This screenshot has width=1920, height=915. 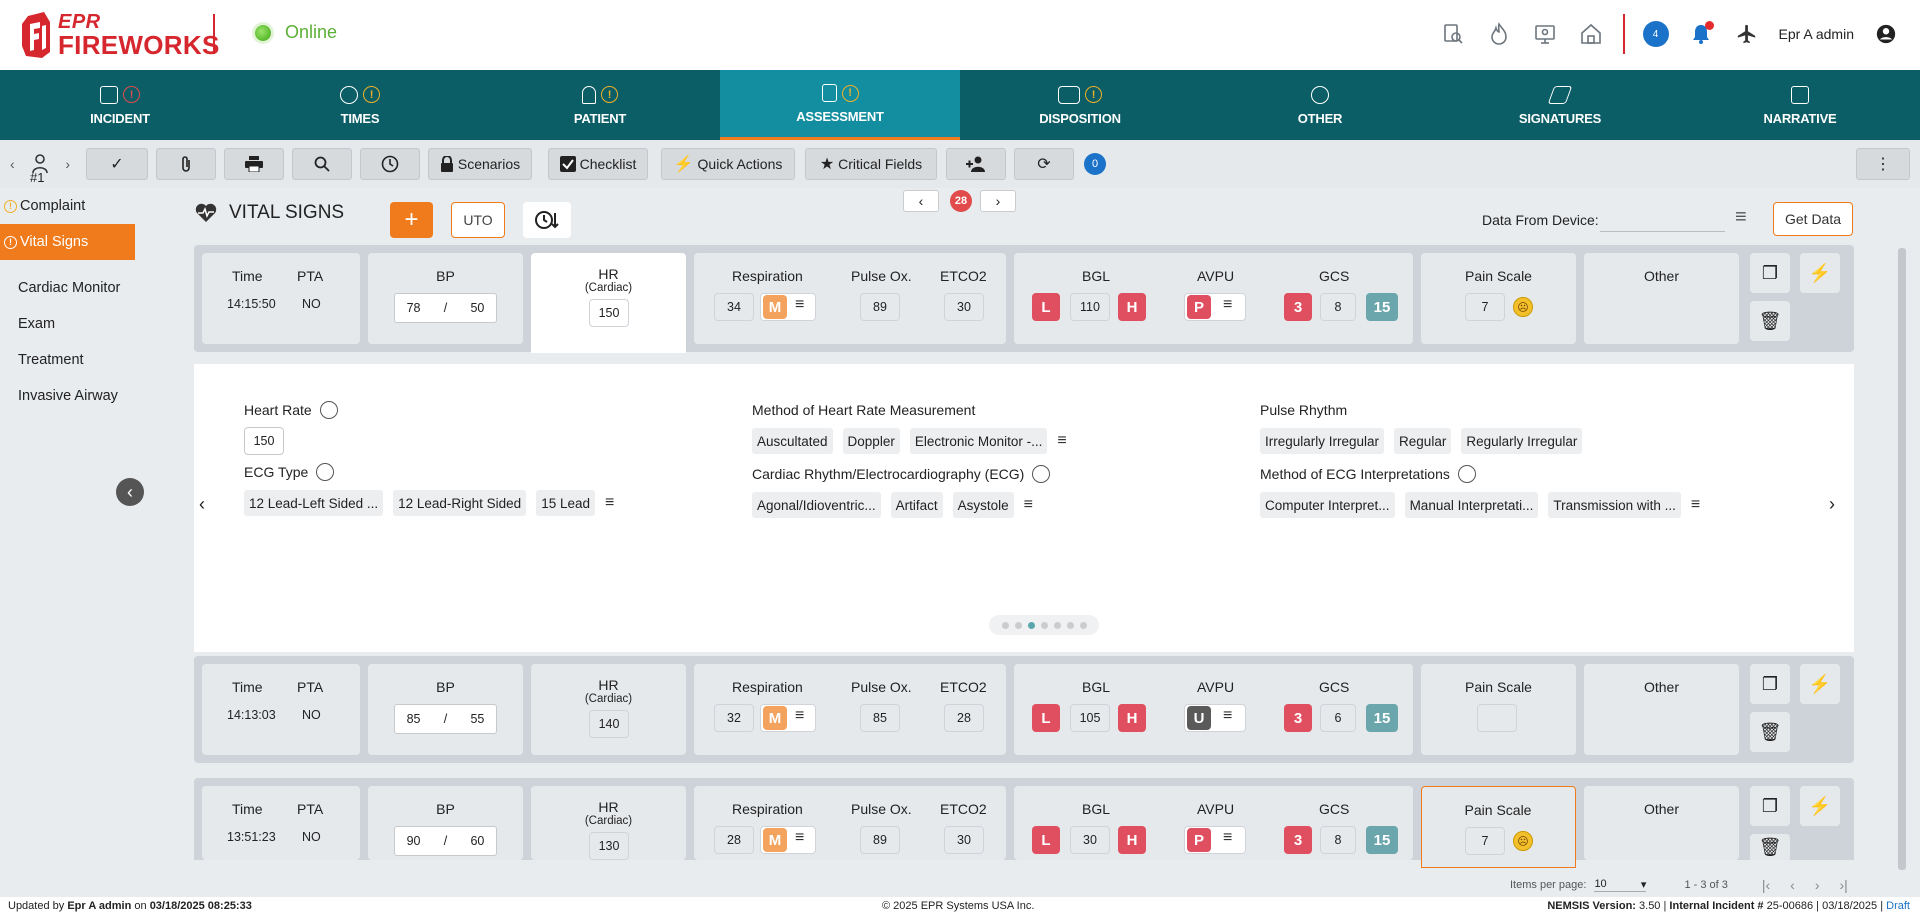 What do you see at coordinates (202, 504) in the screenshot?
I see `carousel-prev-icon: ‹` at bounding box center [202, 504].